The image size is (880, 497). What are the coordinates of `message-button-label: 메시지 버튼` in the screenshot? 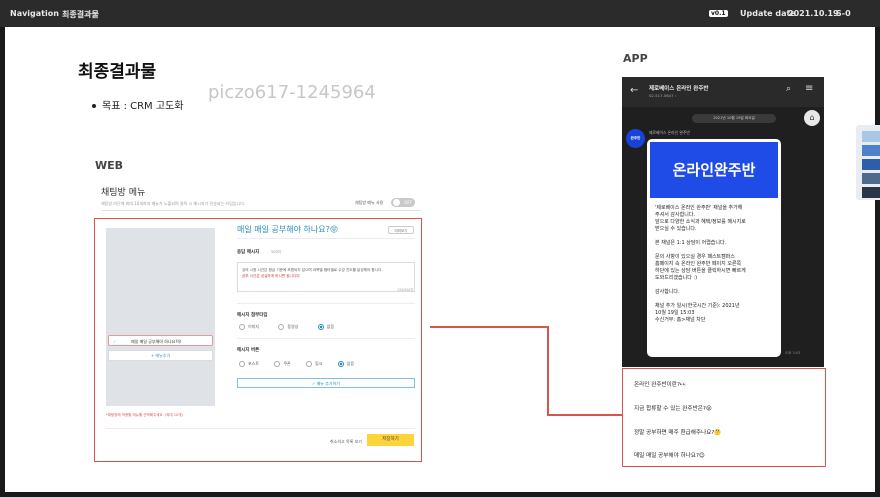 It's located at (248, 350).